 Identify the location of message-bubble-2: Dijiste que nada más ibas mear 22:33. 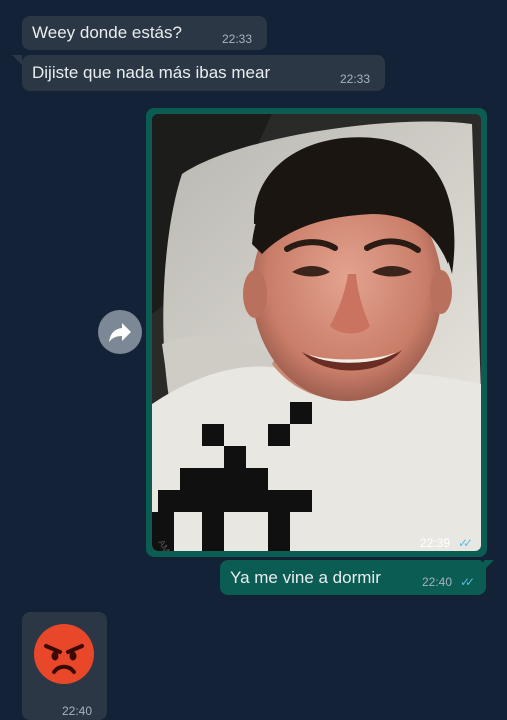
(203, 73).